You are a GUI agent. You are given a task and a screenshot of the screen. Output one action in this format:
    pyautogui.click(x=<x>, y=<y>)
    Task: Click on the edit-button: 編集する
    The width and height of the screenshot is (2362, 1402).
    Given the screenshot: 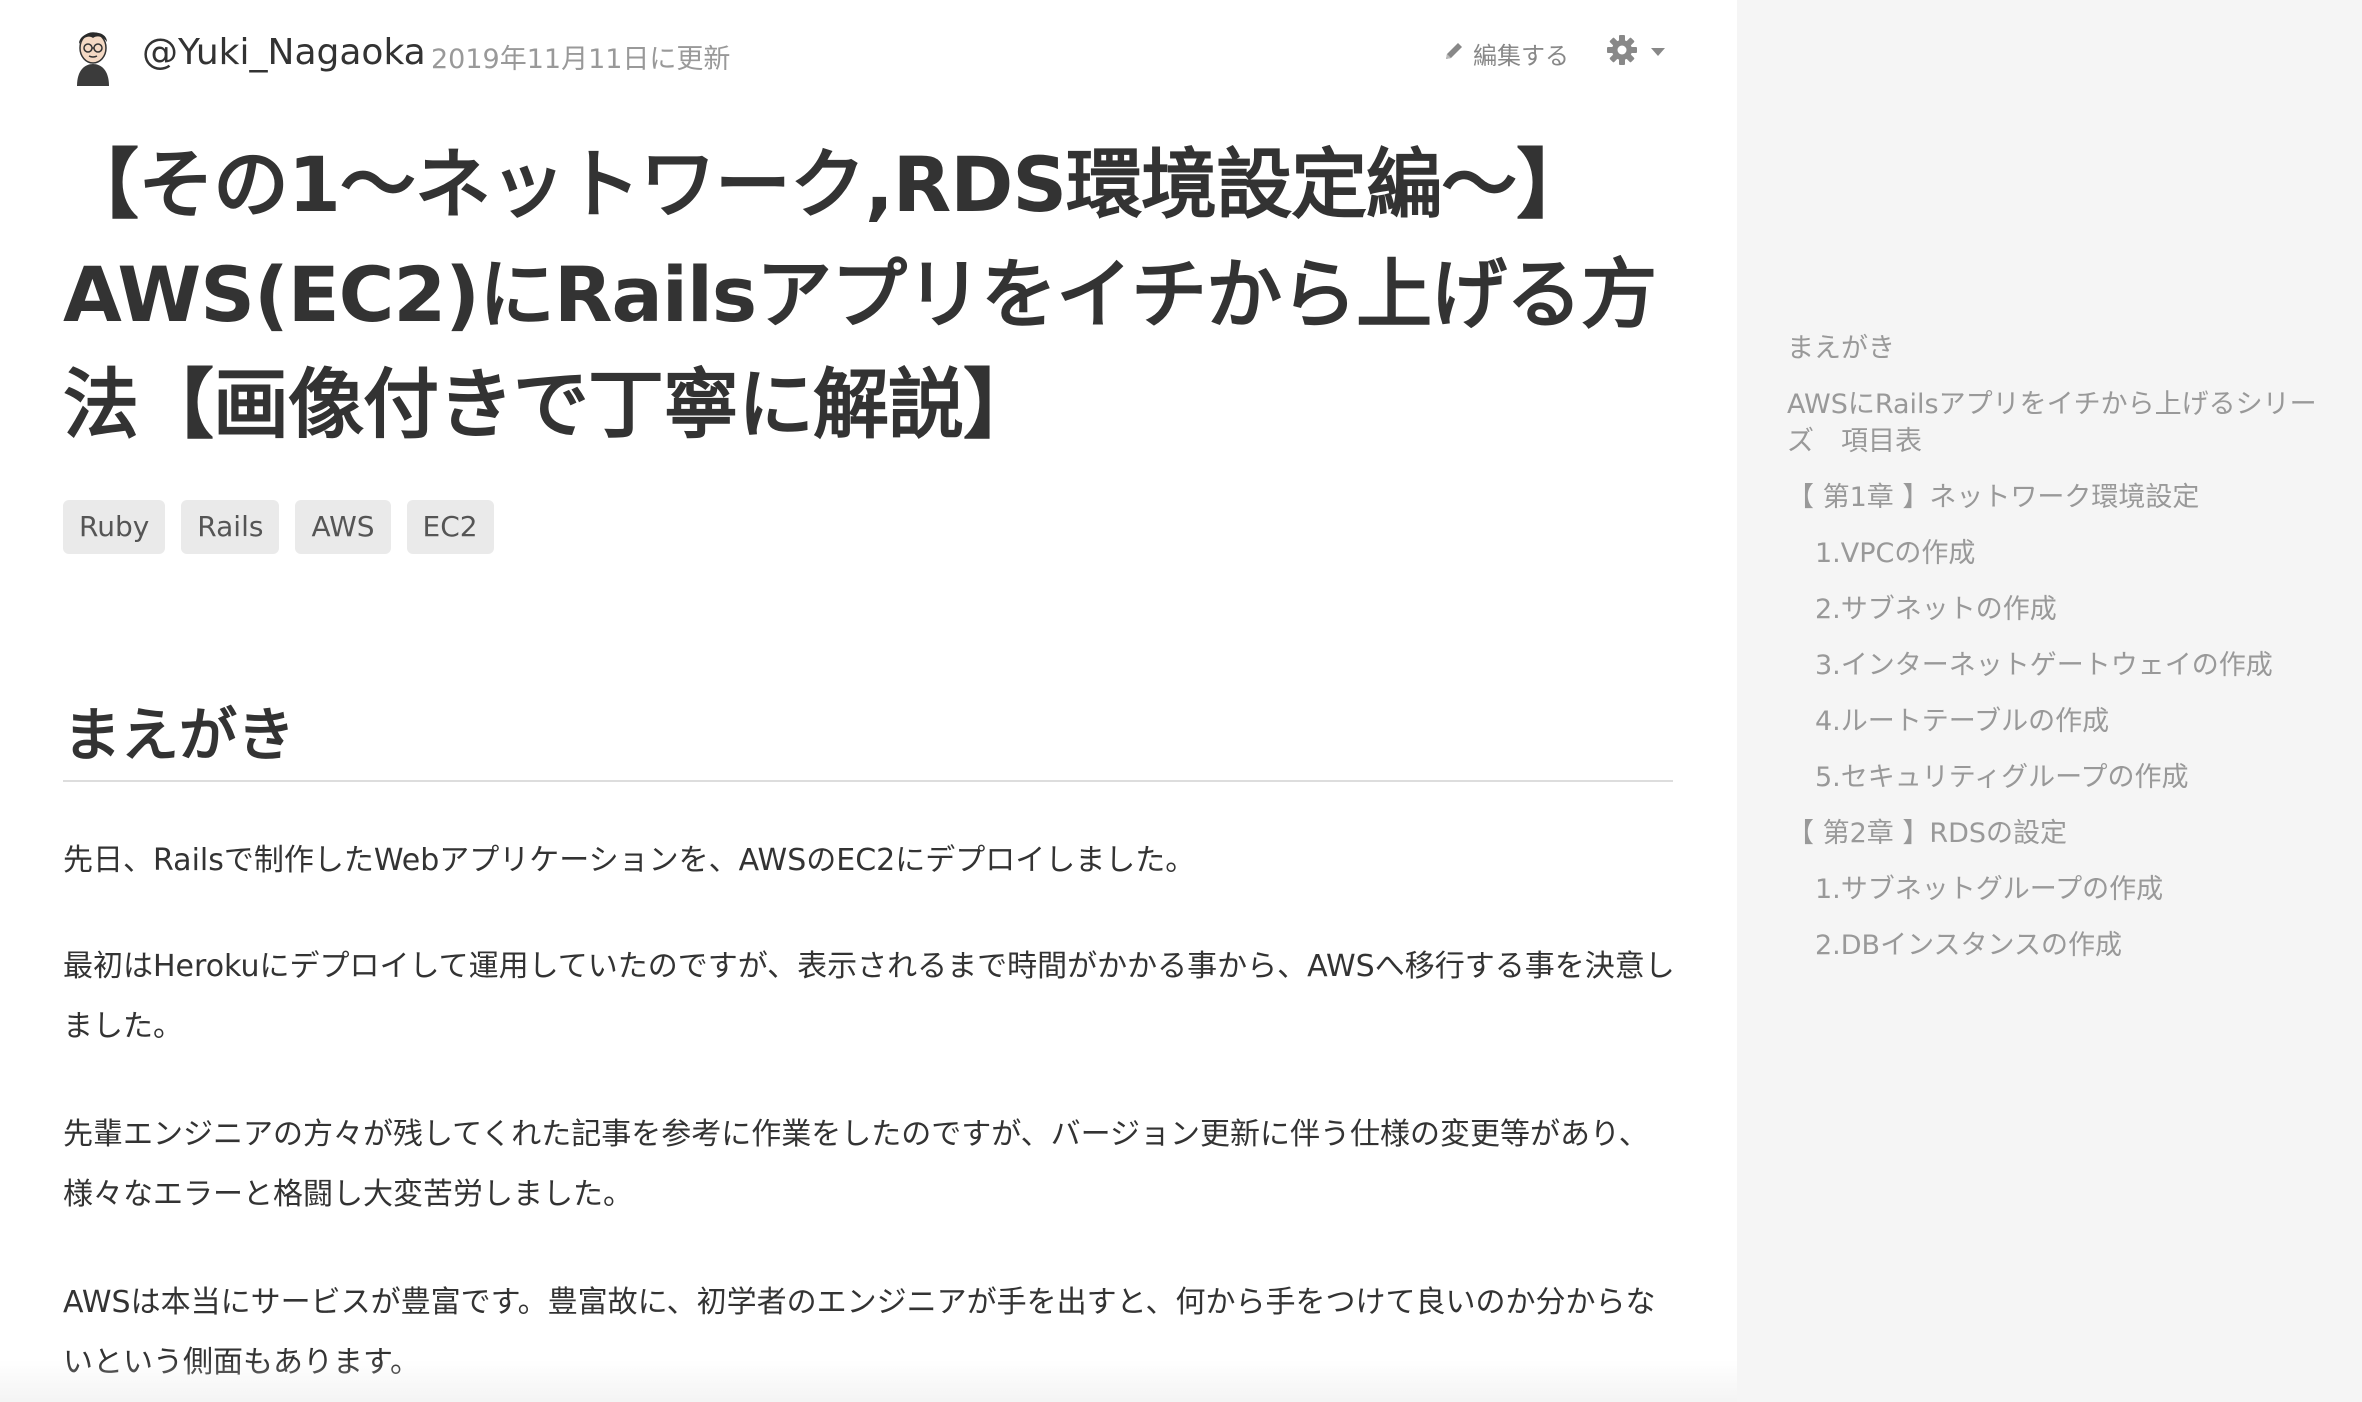 What is the action you would take?
    pyautogui.click(x=1506, y=53)
    